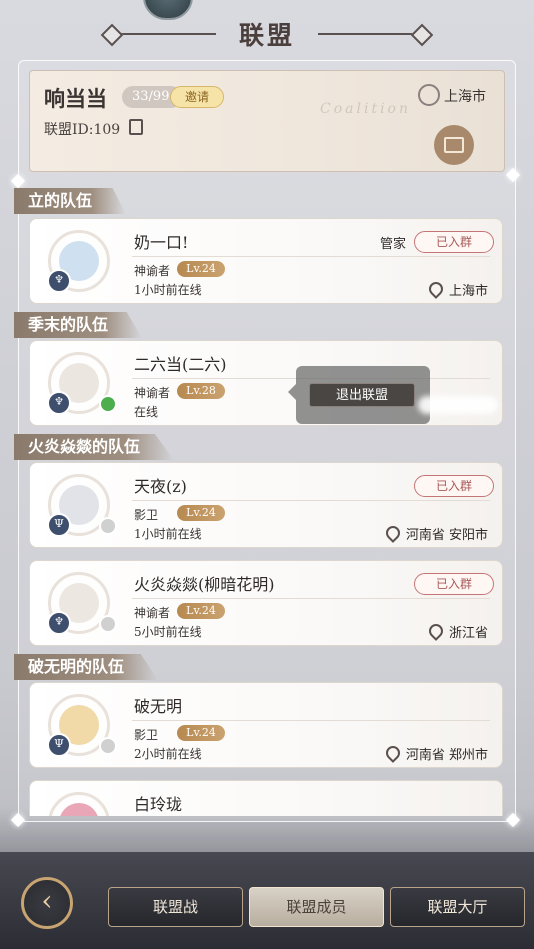 The image size is (534, 949). Describe the element at coordinates (180, 364) in the screenshot. I see `member-name: 二六当(二六)` at that location.